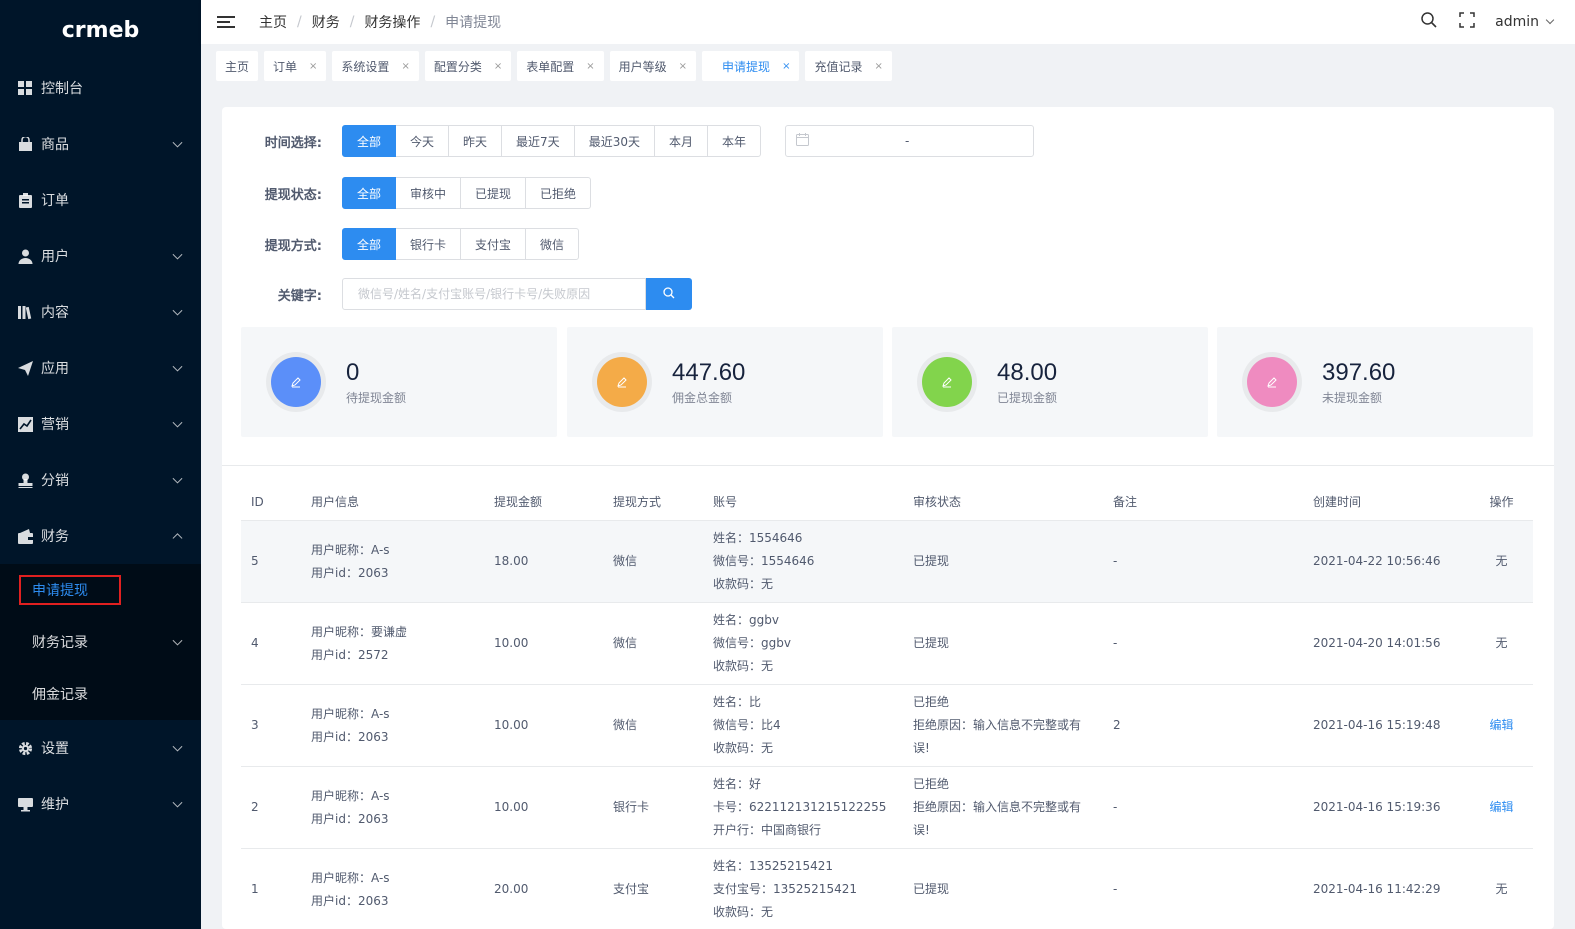 Image resolution: width=1575 pixels, height=929 pixels. I want to click on time-filter: 时间选择: 全部 今天 昨天 最近7天 最近30天 本月 本年 -, so click(628, 141).